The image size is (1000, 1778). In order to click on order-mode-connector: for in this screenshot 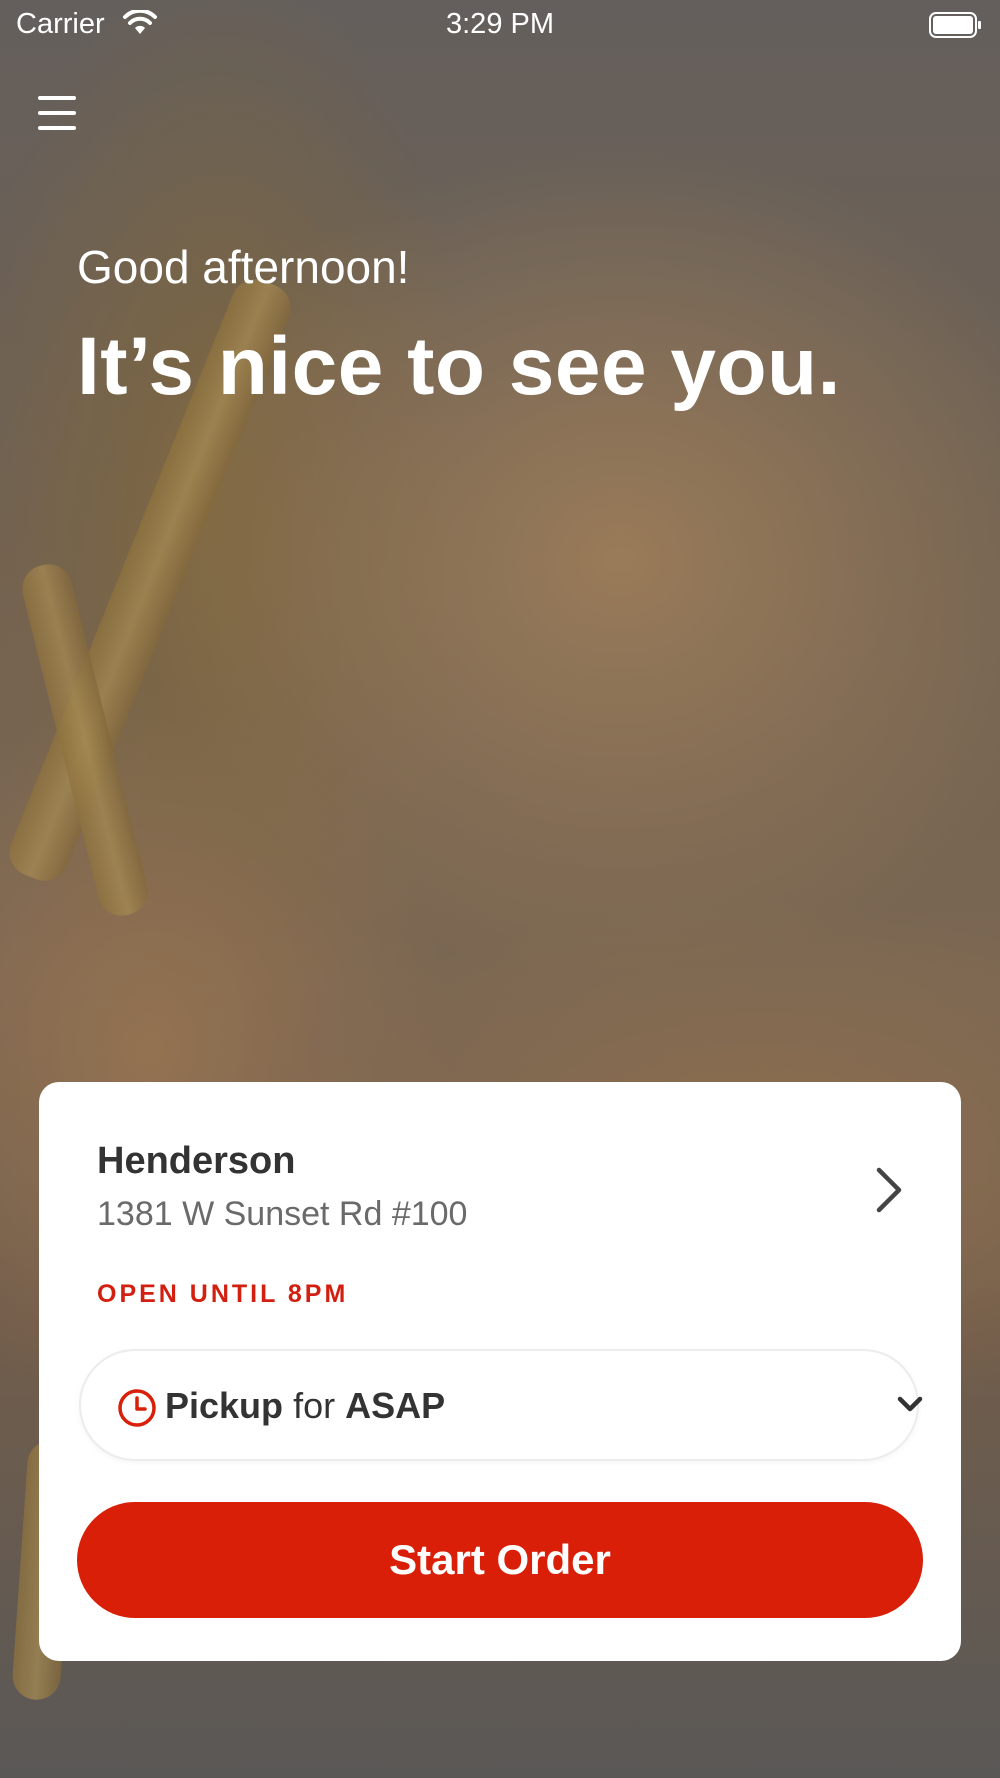, I will do `click(314, 1405)`.